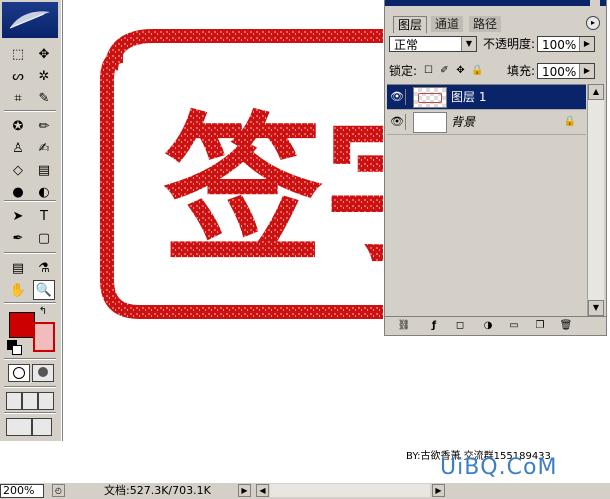 This screenshot has height=499, width=610. I want to click on lock-position-icon: ✥, so click(460, 70).